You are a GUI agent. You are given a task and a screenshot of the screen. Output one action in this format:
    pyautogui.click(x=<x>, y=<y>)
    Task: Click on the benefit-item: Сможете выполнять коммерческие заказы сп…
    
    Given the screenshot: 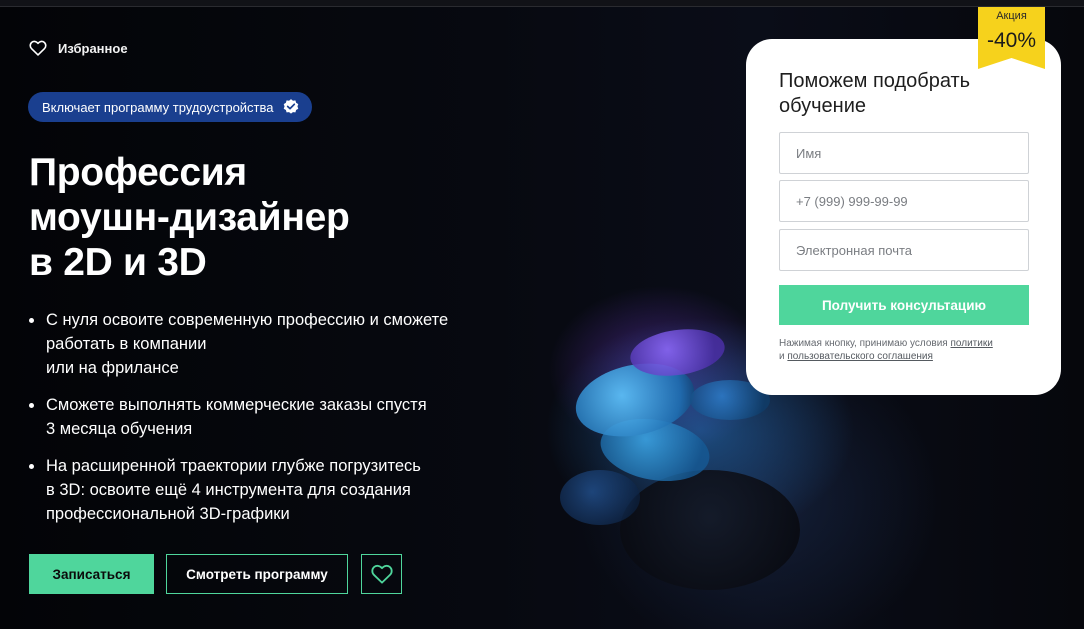 What is the action you would take?
    pyautogui.click(x=264, y=417)
    